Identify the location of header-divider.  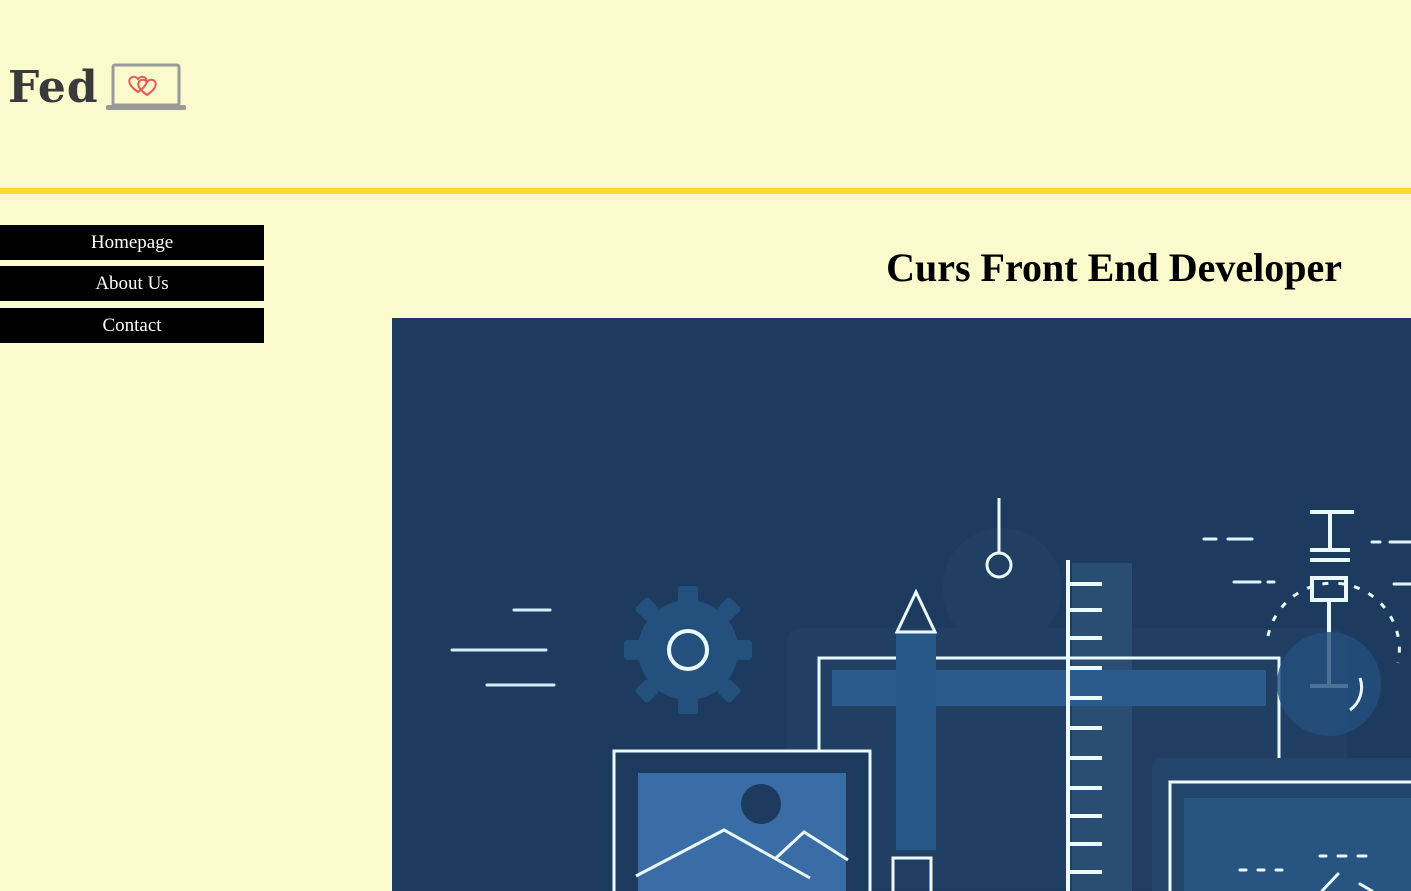
(705, 191).